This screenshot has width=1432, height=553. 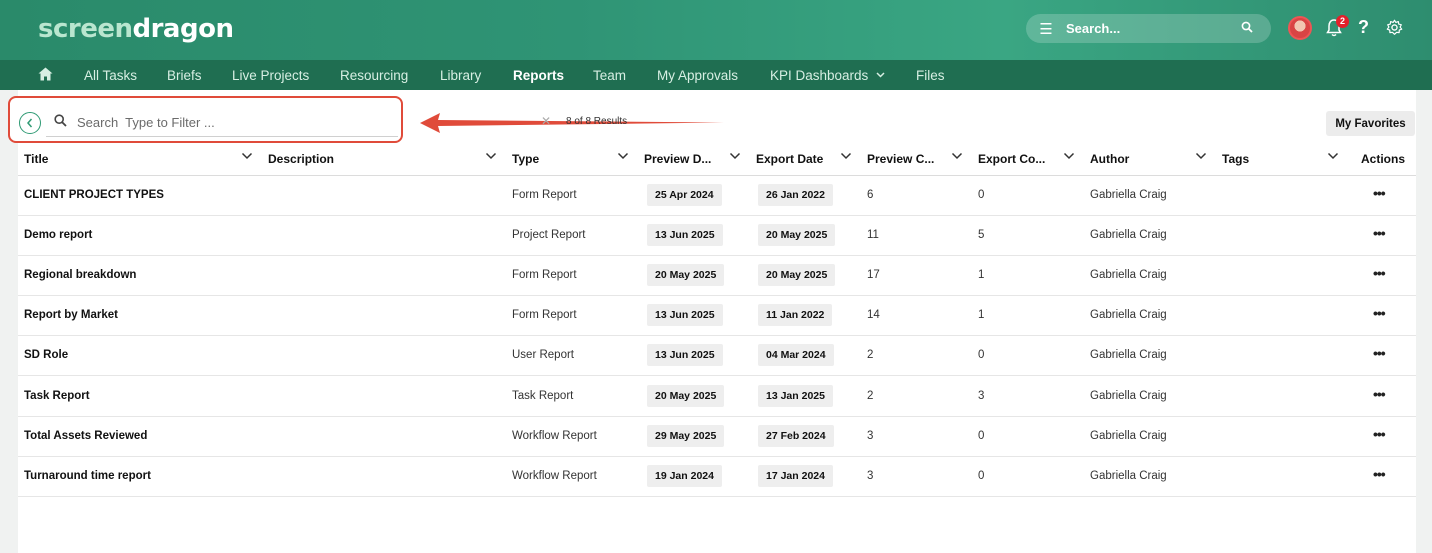 I want to click on nav-team: Team, so click(x=609, y=75).